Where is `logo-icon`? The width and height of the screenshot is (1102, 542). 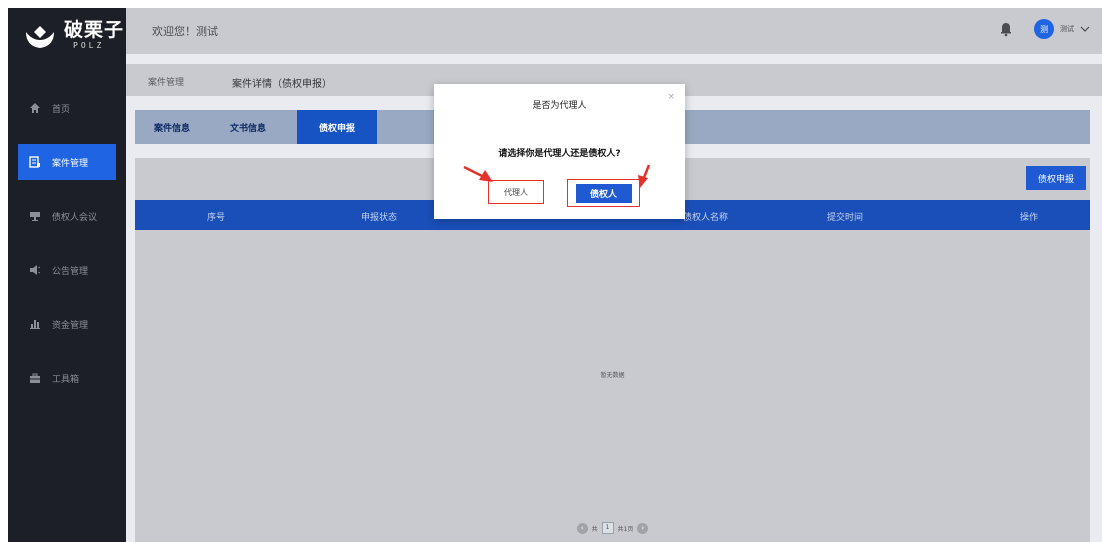 logo-icon is located at coordinates (40, 37).